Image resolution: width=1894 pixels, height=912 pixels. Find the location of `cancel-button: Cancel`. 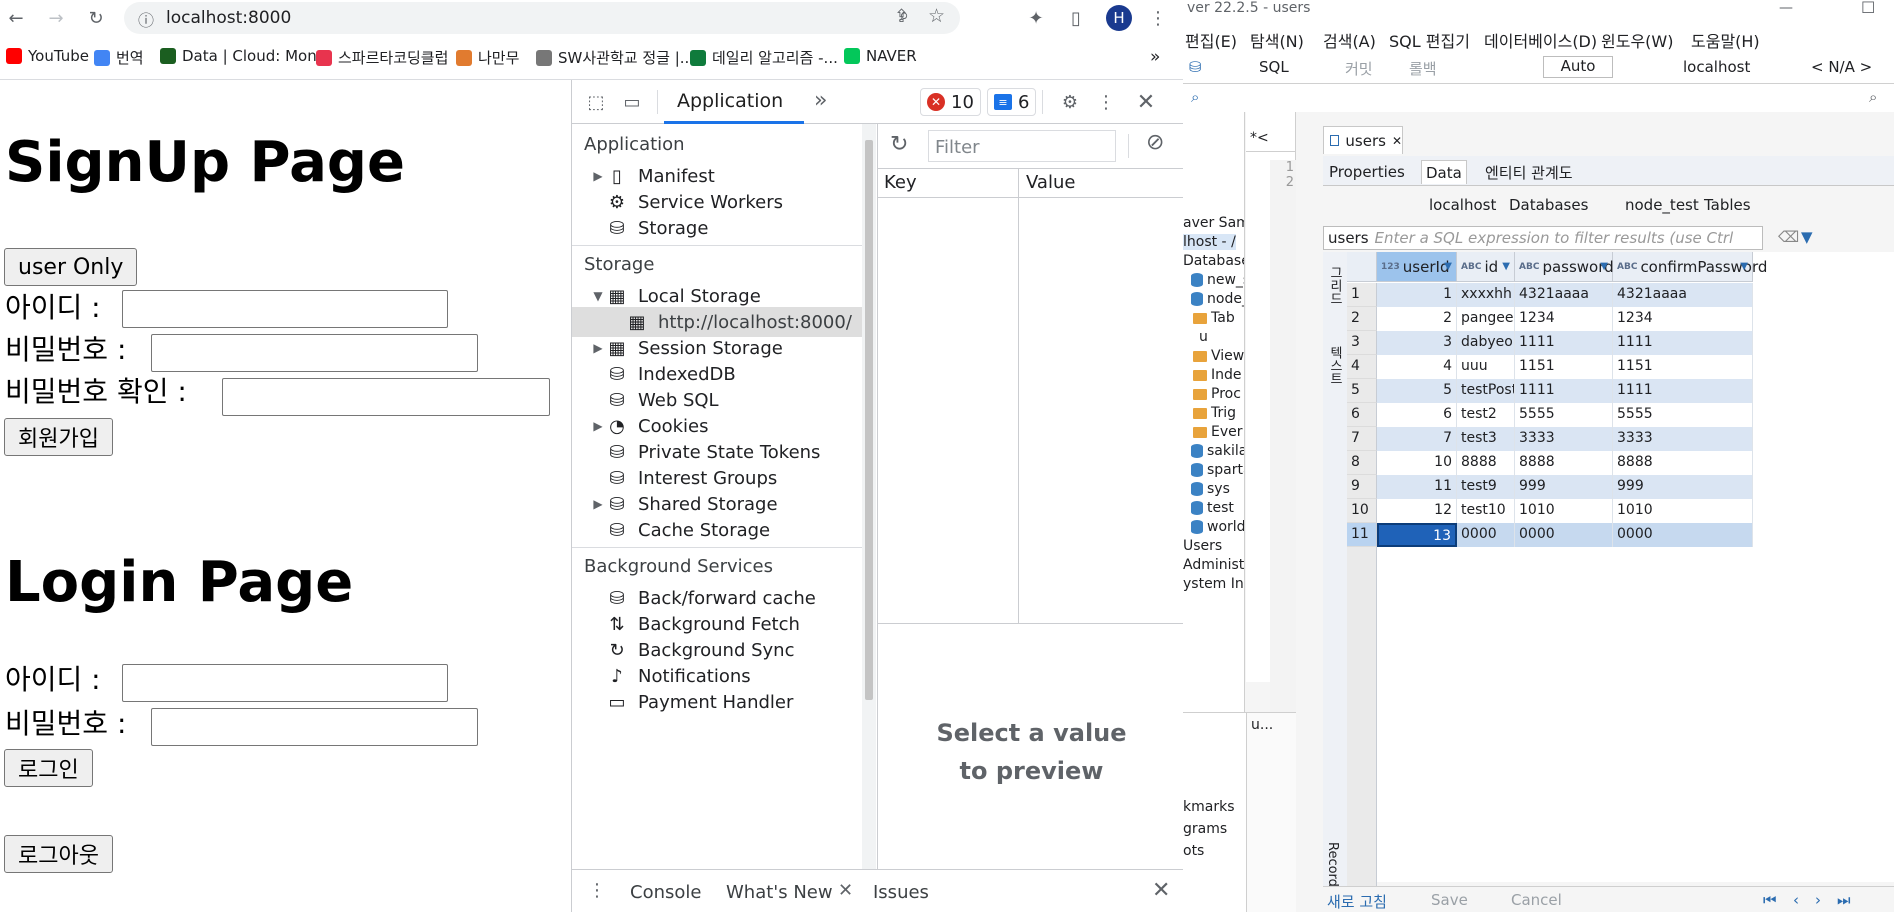

cancel-button: Cancel is located at coordinates (1536, 900).